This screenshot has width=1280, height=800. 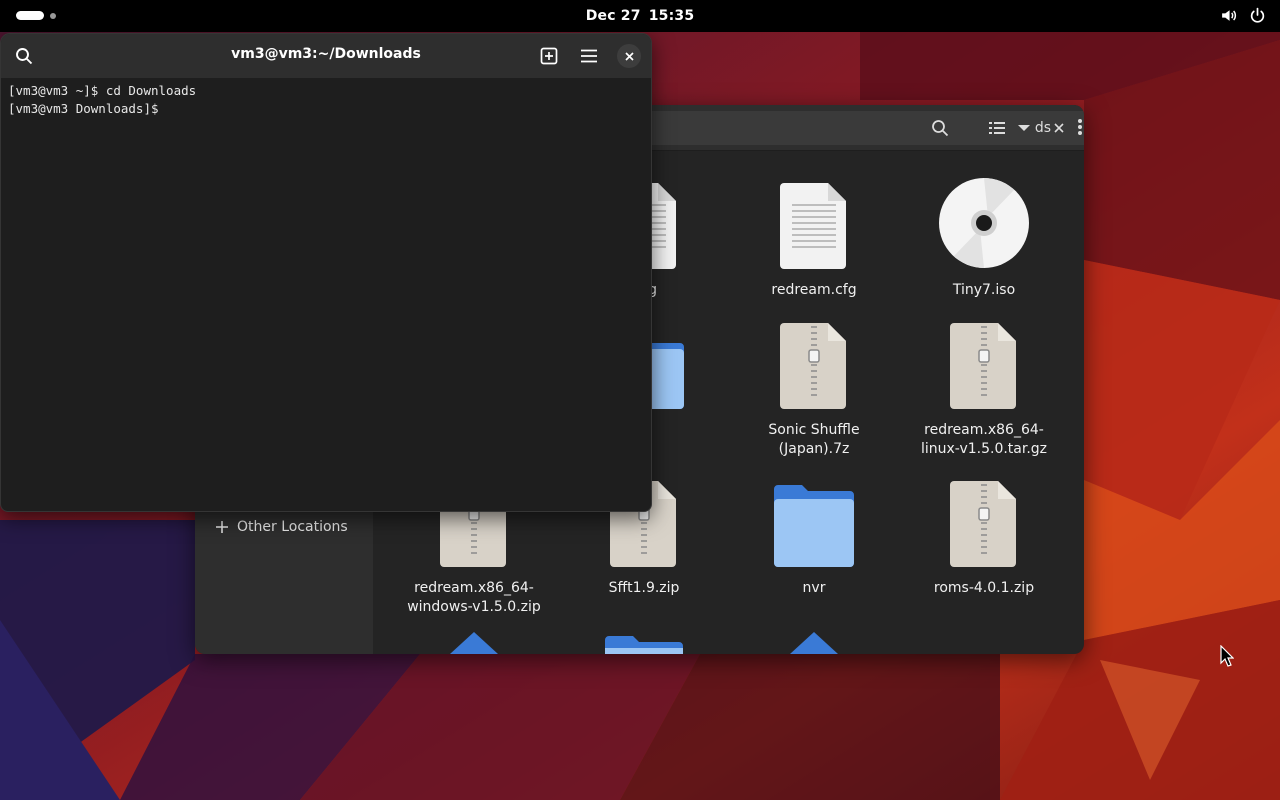 What do you see at coordinates (613, 16) in the screenshot?
I see `clock-date: Dec 27` at bounding box center [613, 16].